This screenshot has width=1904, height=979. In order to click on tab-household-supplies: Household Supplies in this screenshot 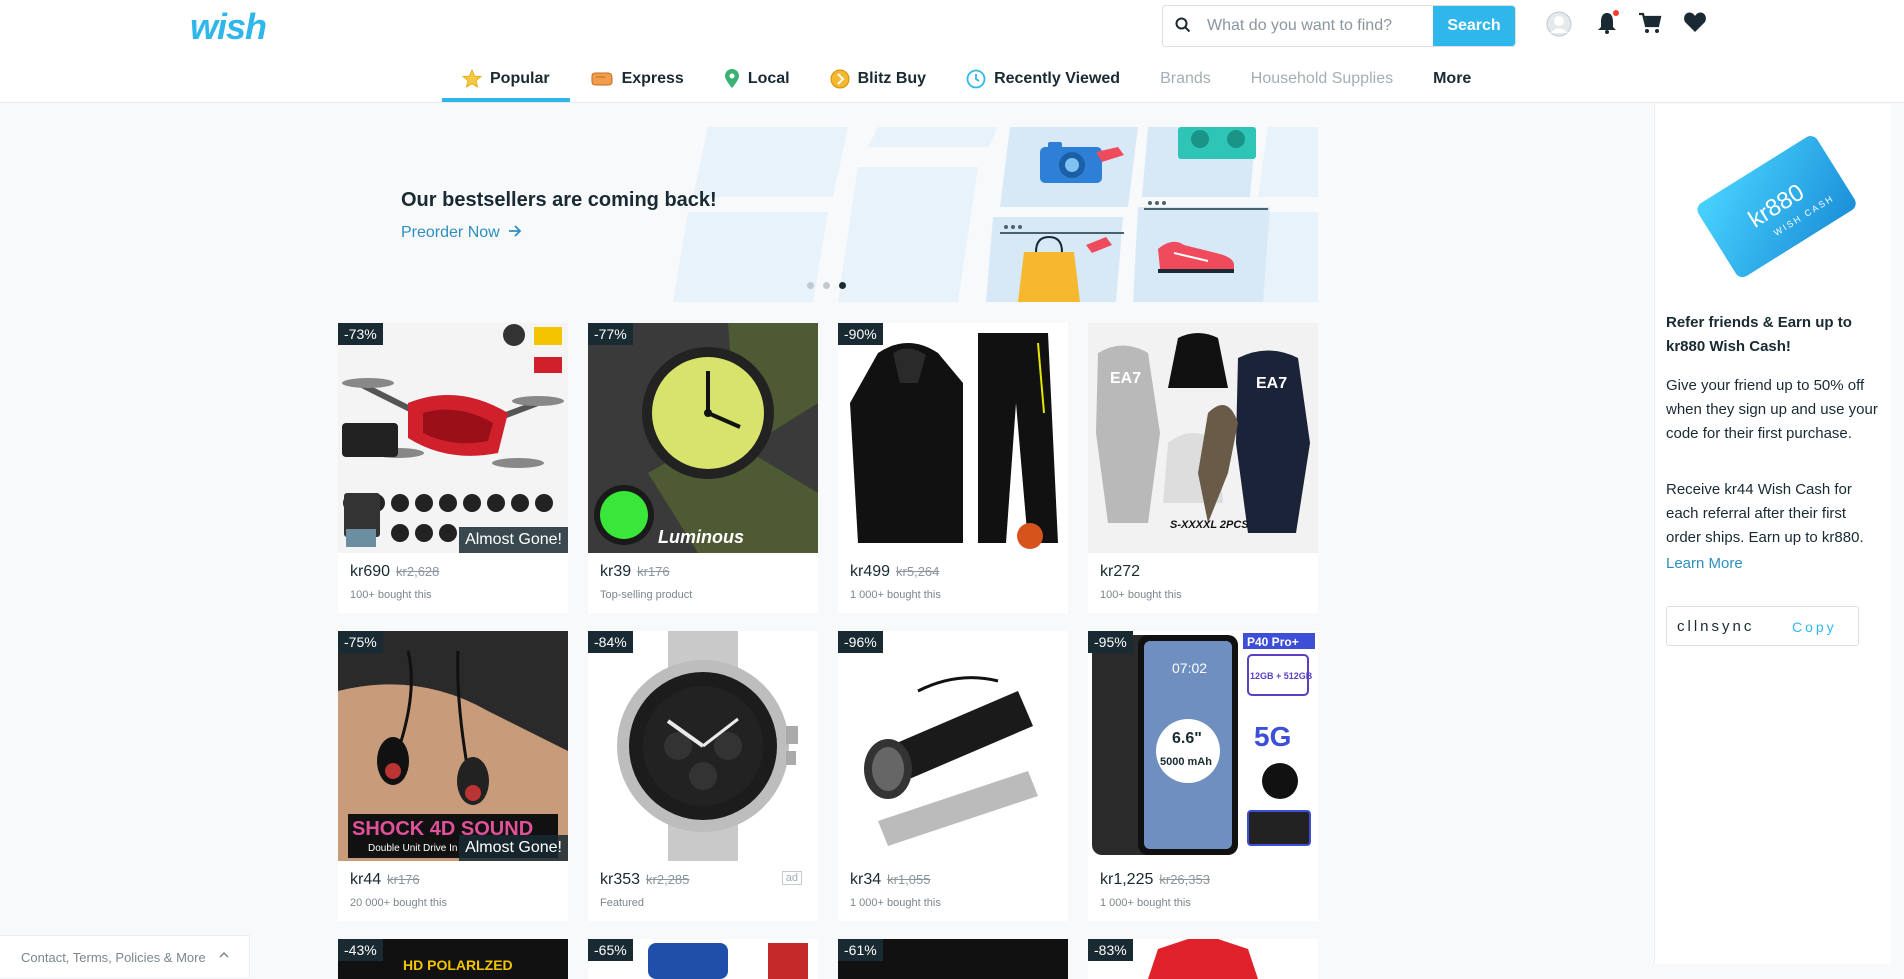, I will do `click(1322, 79)`.